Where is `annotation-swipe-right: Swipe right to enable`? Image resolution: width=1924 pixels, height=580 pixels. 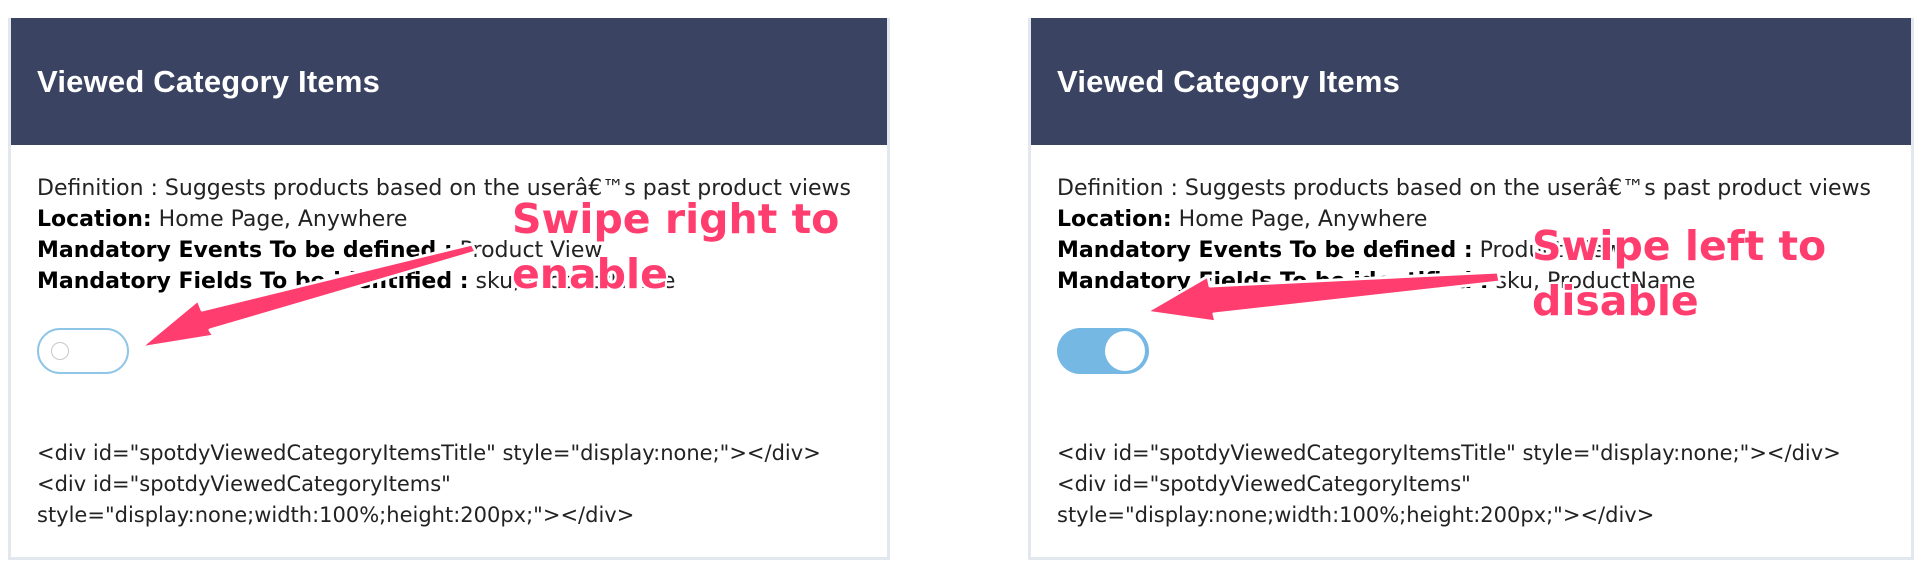 annotation-swipe-right: Swipe right to enable is located at coordinates (676, 246).